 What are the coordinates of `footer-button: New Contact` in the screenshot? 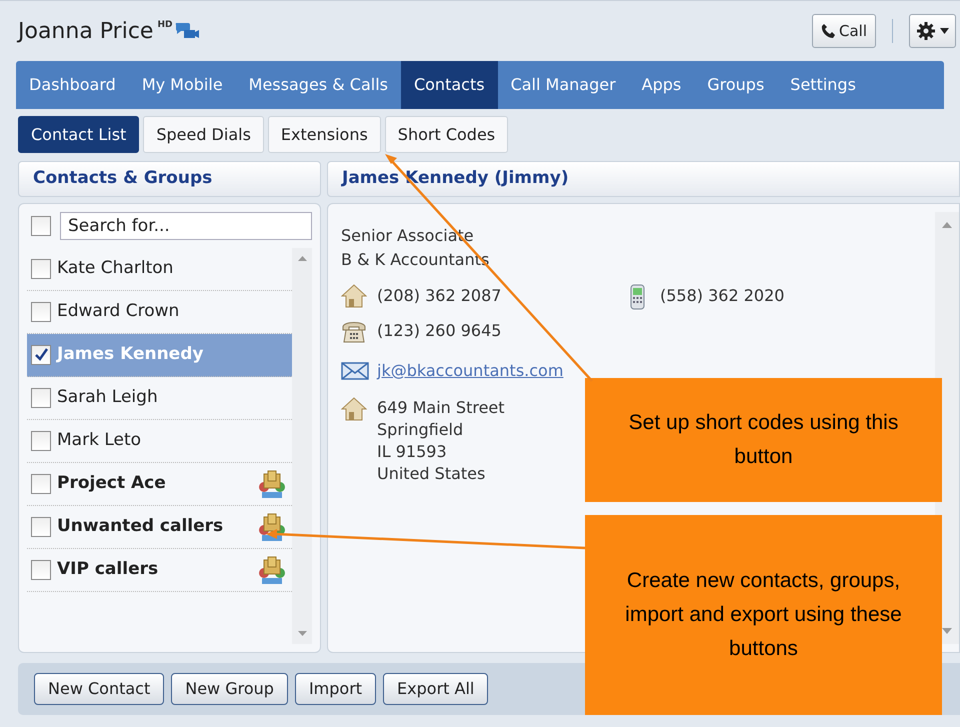 It's located at (99, 689).